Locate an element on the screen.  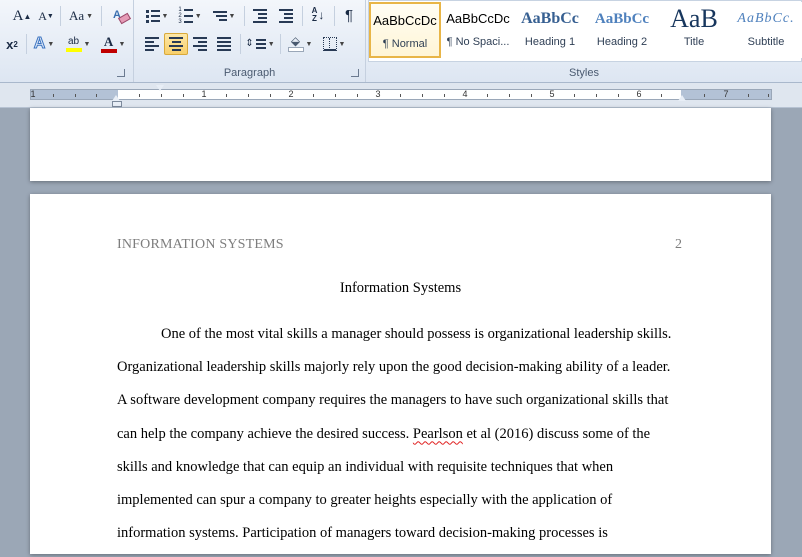
grow-font-button: A ▲ is located at coordinates (22, 16).